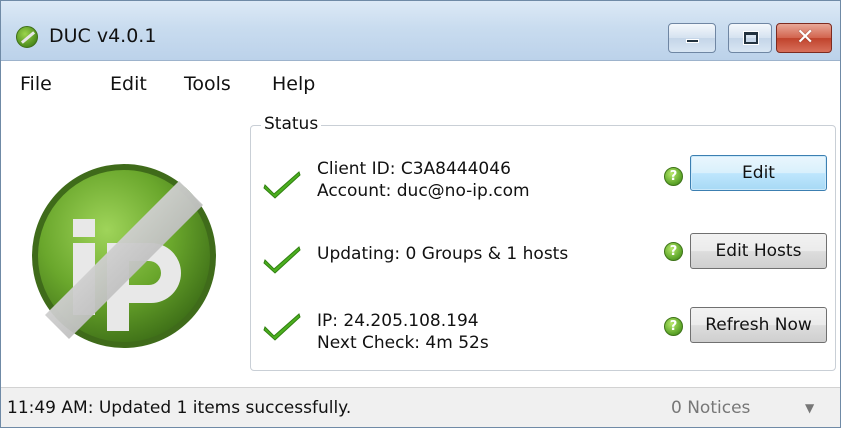  What do you see at coordinates (809, 408) in the screenshot?
I see `chevron-down-icon: ▼` at bounding box center [809, 408].